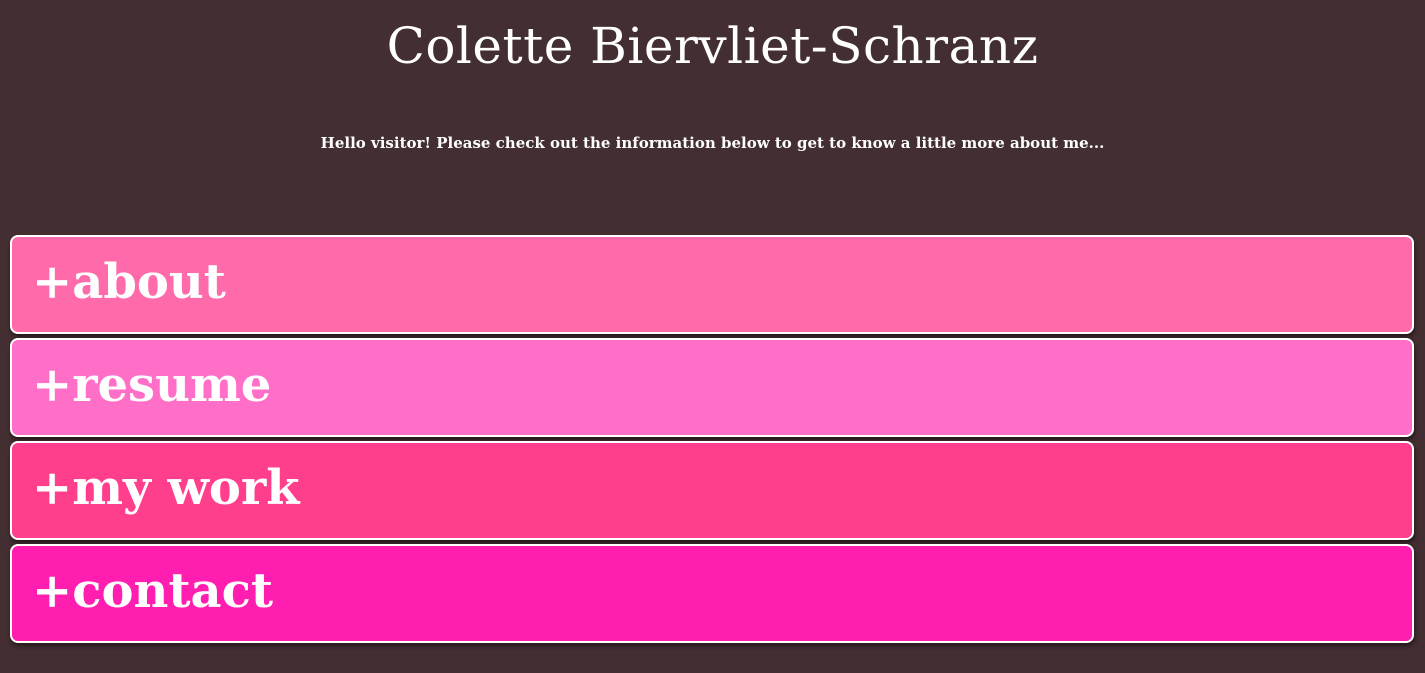 This screenshot has height=673, width=1425. Describe the element at coordinates (712, 284) in the screenshot. I see `section-about: +about` at that location.